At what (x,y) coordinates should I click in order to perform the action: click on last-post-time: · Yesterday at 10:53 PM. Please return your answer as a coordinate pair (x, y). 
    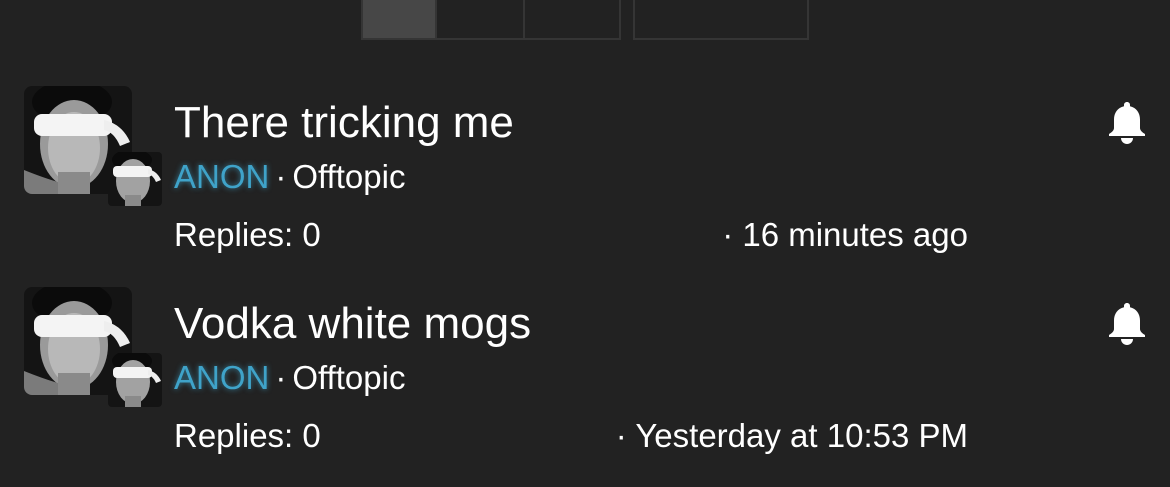
    Looking at the image, I should click on (792, 436).